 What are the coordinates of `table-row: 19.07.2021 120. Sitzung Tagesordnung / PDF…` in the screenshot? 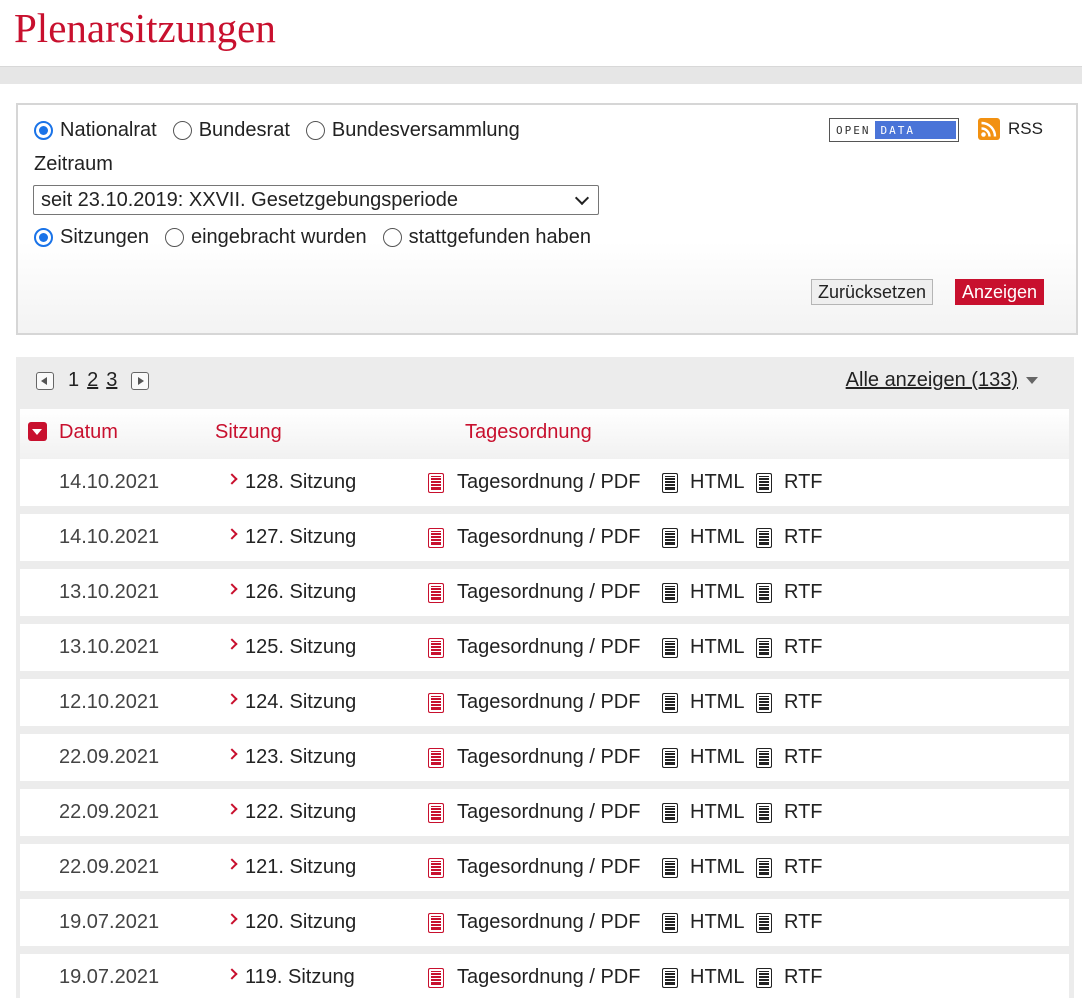 It's located at (544, 922).